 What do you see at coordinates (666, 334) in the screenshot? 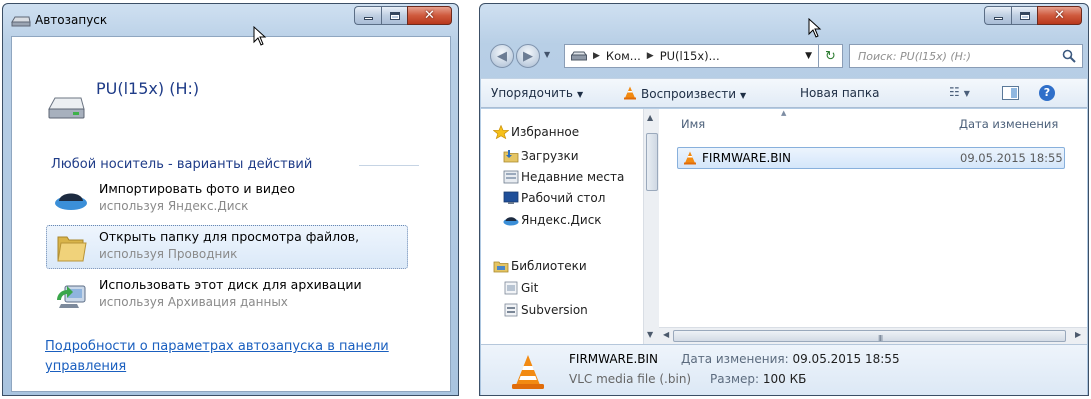
I see `scroll-left-icon: ◀` at bounding box center [666, 334].